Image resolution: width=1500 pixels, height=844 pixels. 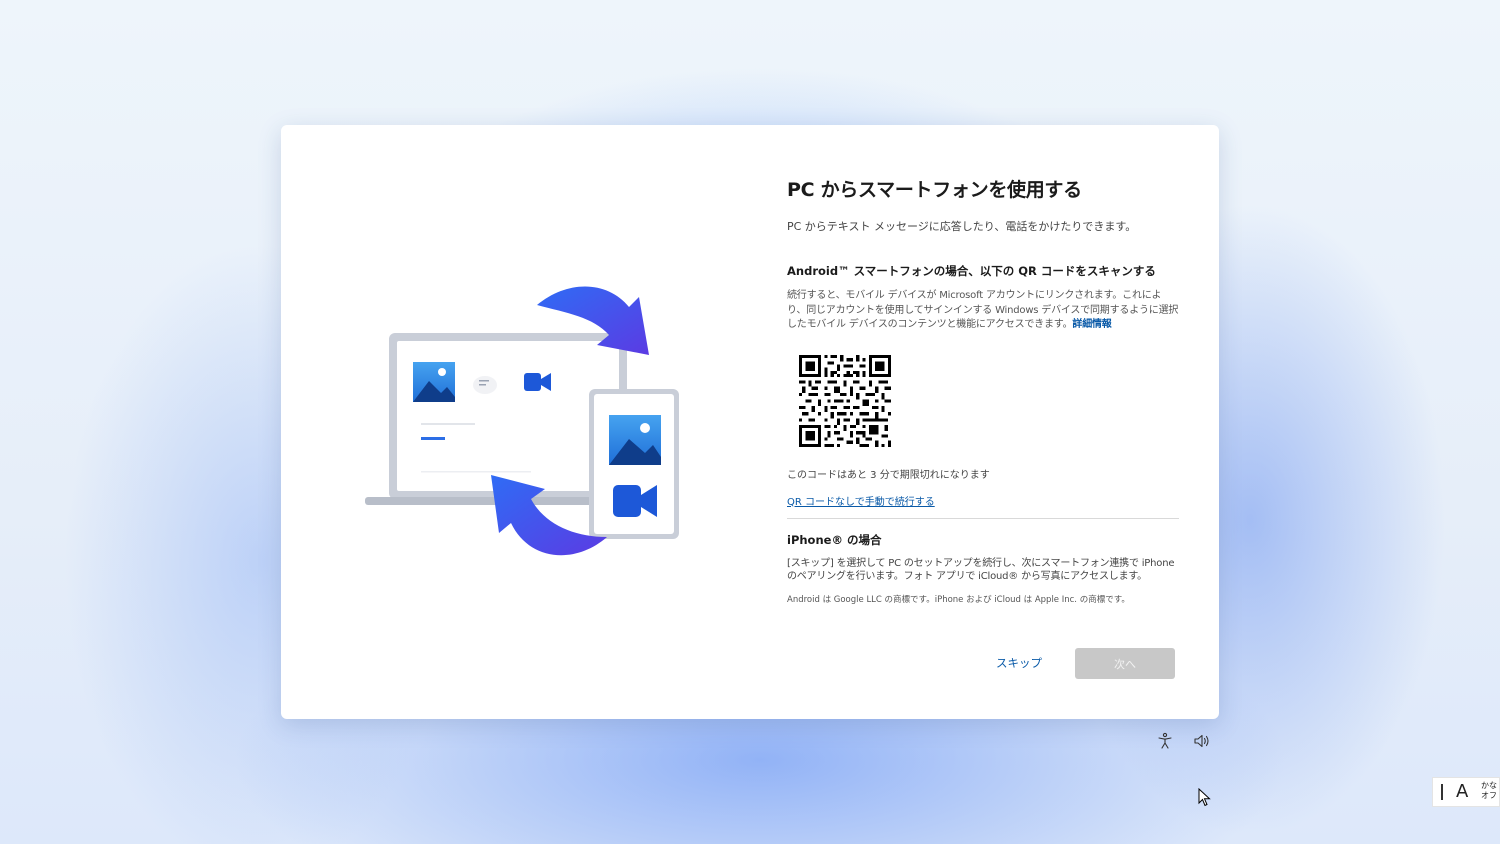 I want to click on ime-indicator: A かな オフ, so click(x=1466, y=792).